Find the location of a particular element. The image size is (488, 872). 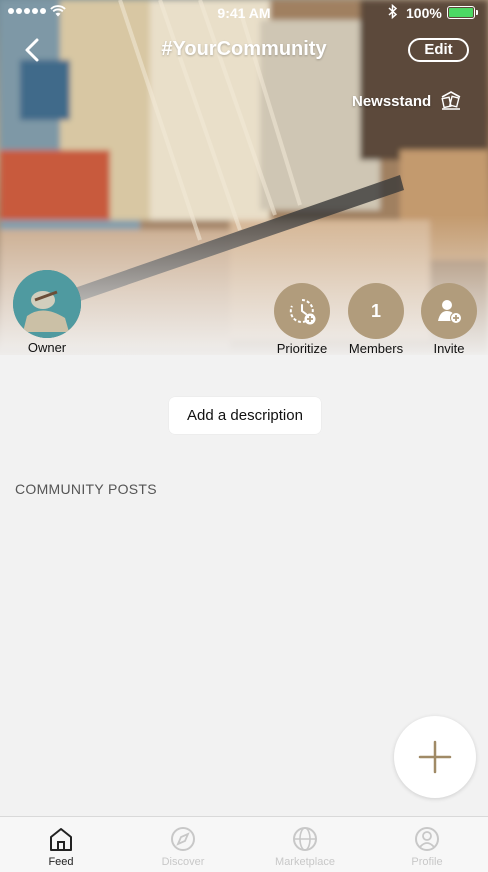

tab-bar: Feed Discover Marketplace Profile is located at coordinates (244, 844).